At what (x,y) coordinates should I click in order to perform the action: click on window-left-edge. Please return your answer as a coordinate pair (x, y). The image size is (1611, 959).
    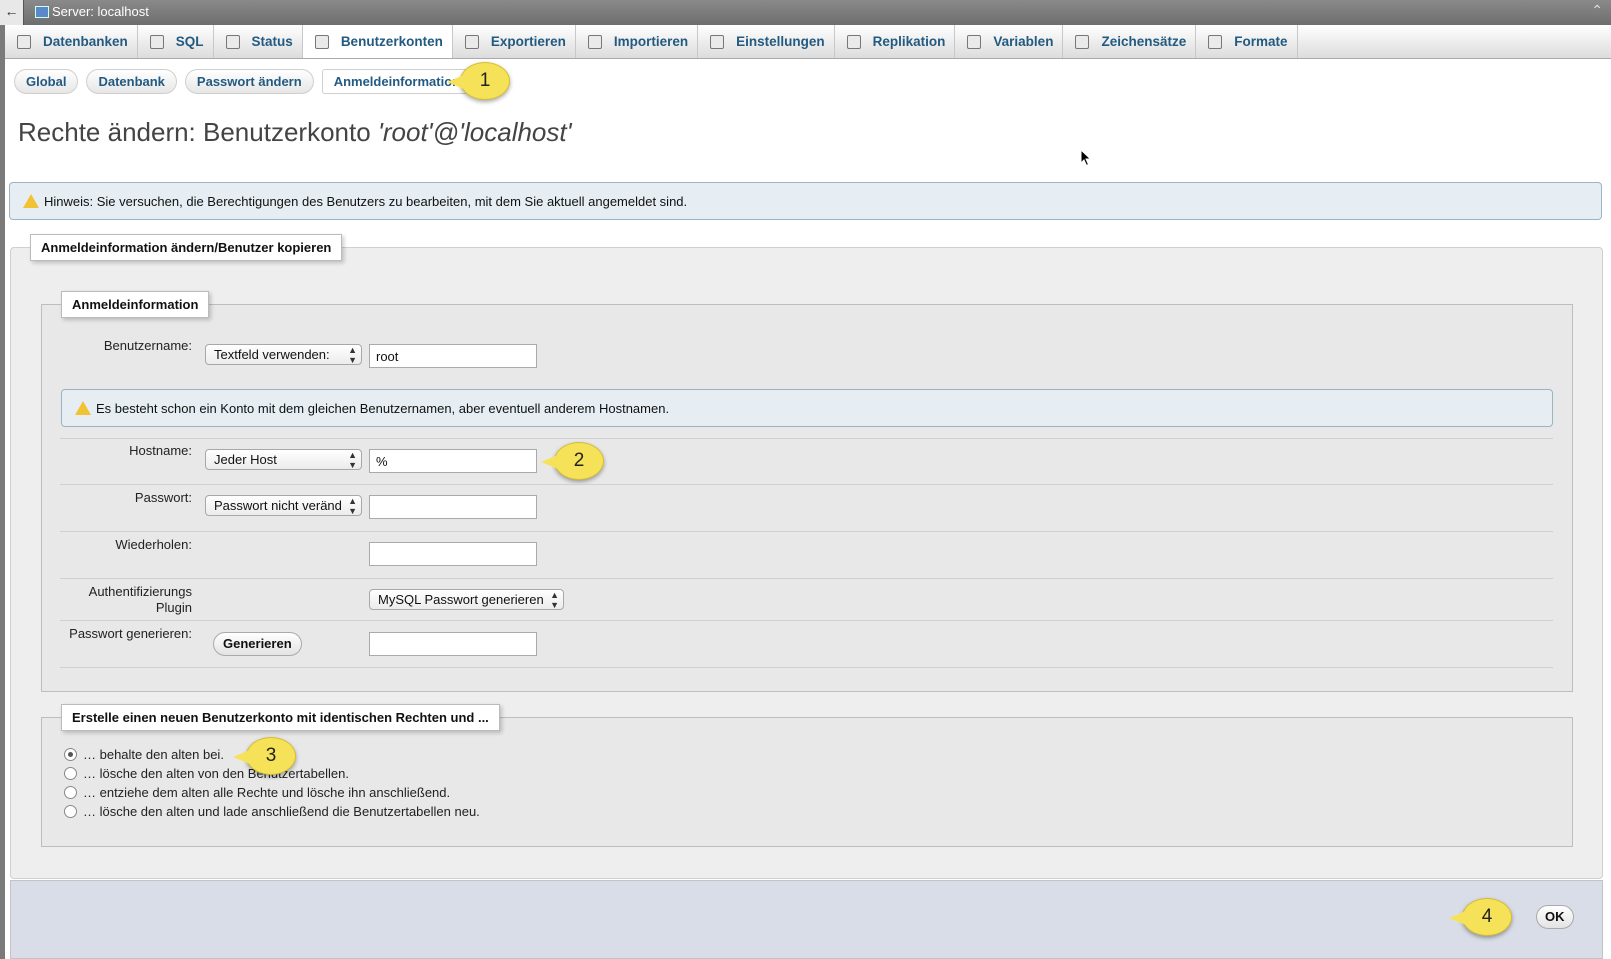
    Looking at the image, I should click on (2, 479).